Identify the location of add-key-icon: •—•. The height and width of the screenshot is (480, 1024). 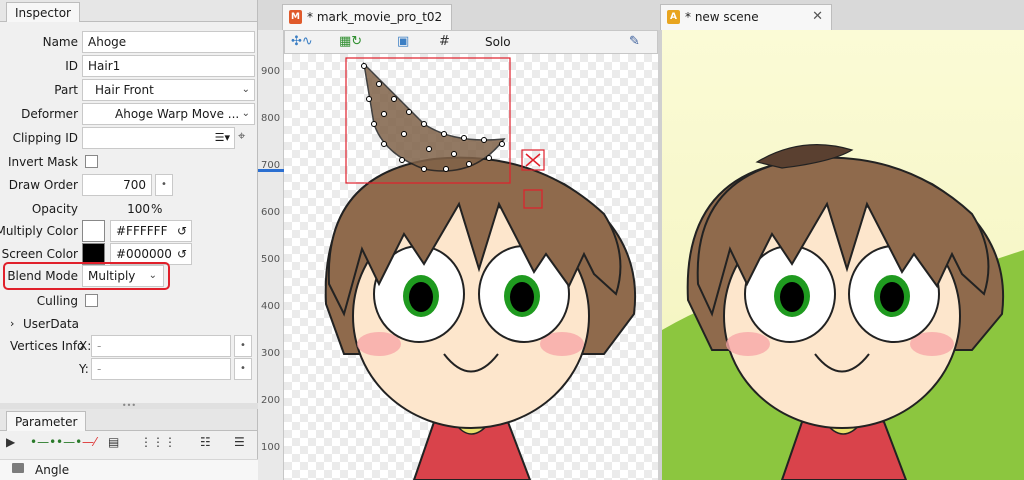
(43, 444).